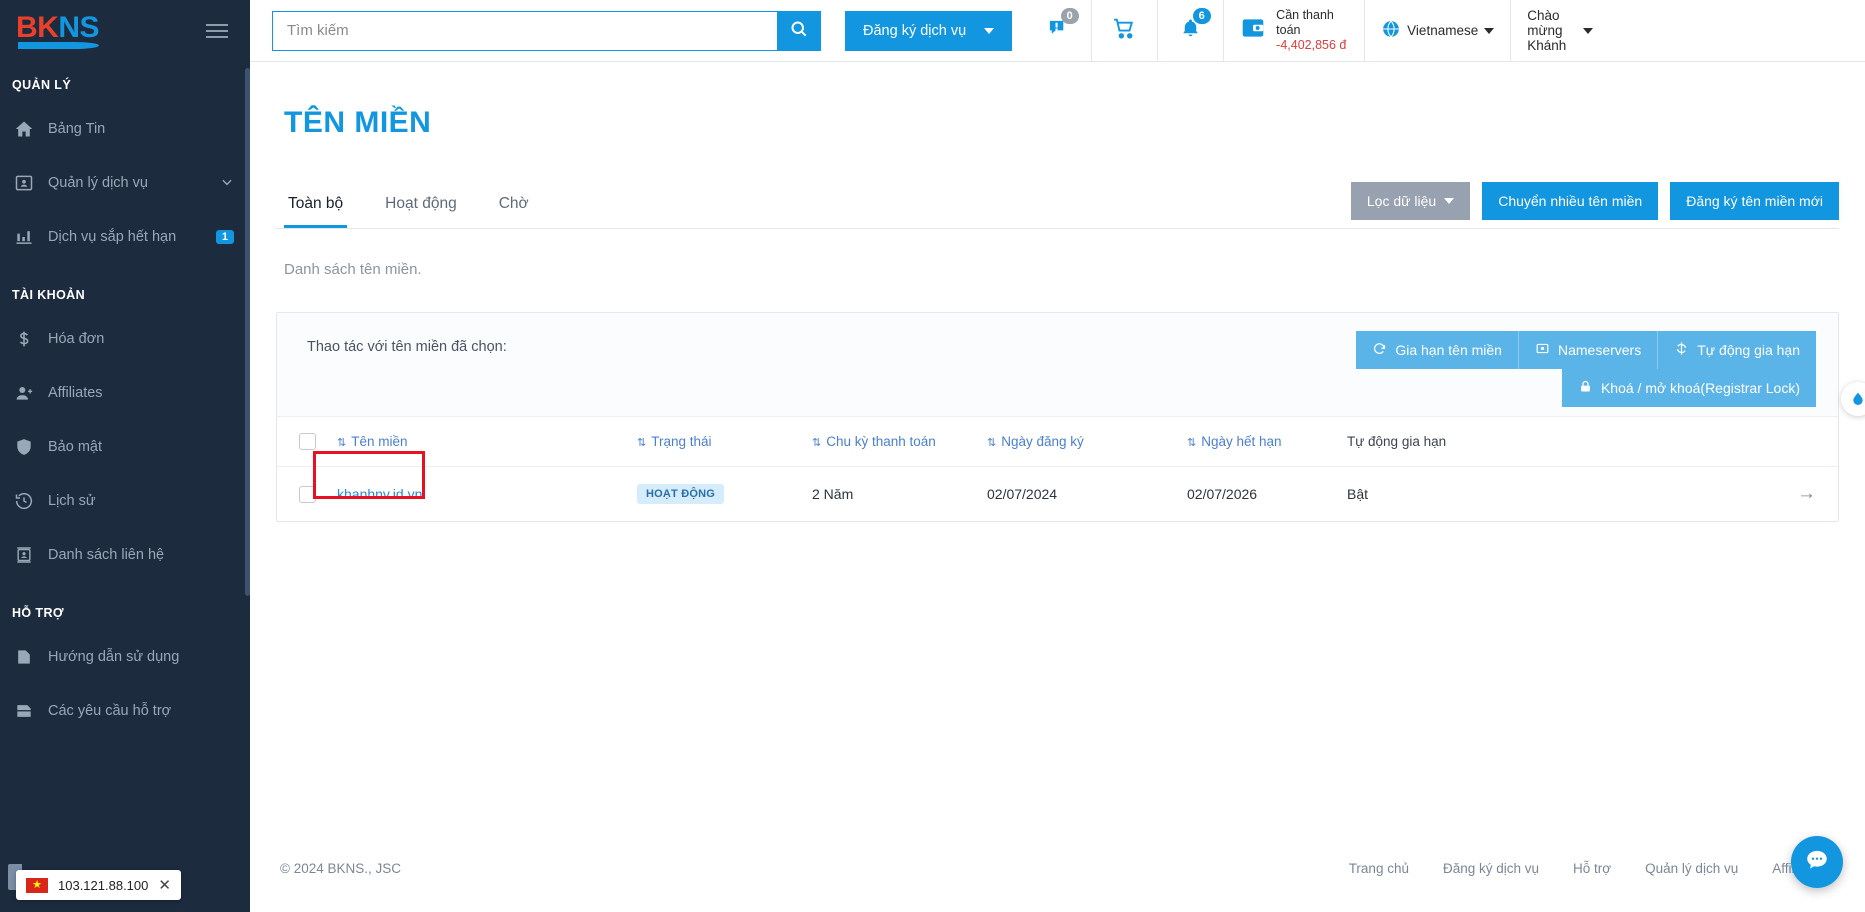  What do you see at coordinates (1748, 350) in the screenshot?
I see `autorenew-label: Tự động gia hạn` at bounding box center [1748, 350].